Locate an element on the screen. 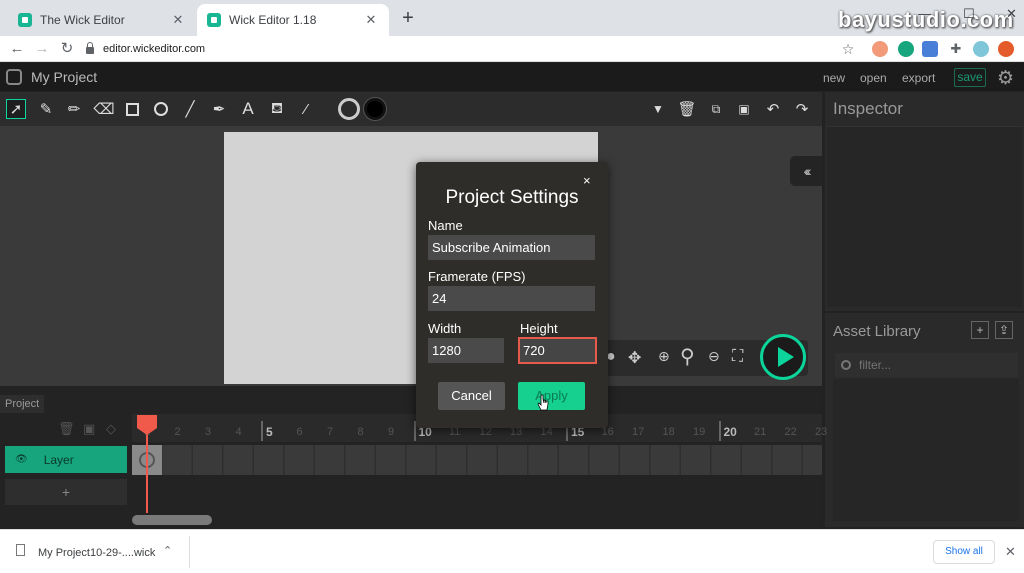 The width and height of the screenshot is (1024, 573). window-close-icon: ✕ is located at coordinates (1011, 14).